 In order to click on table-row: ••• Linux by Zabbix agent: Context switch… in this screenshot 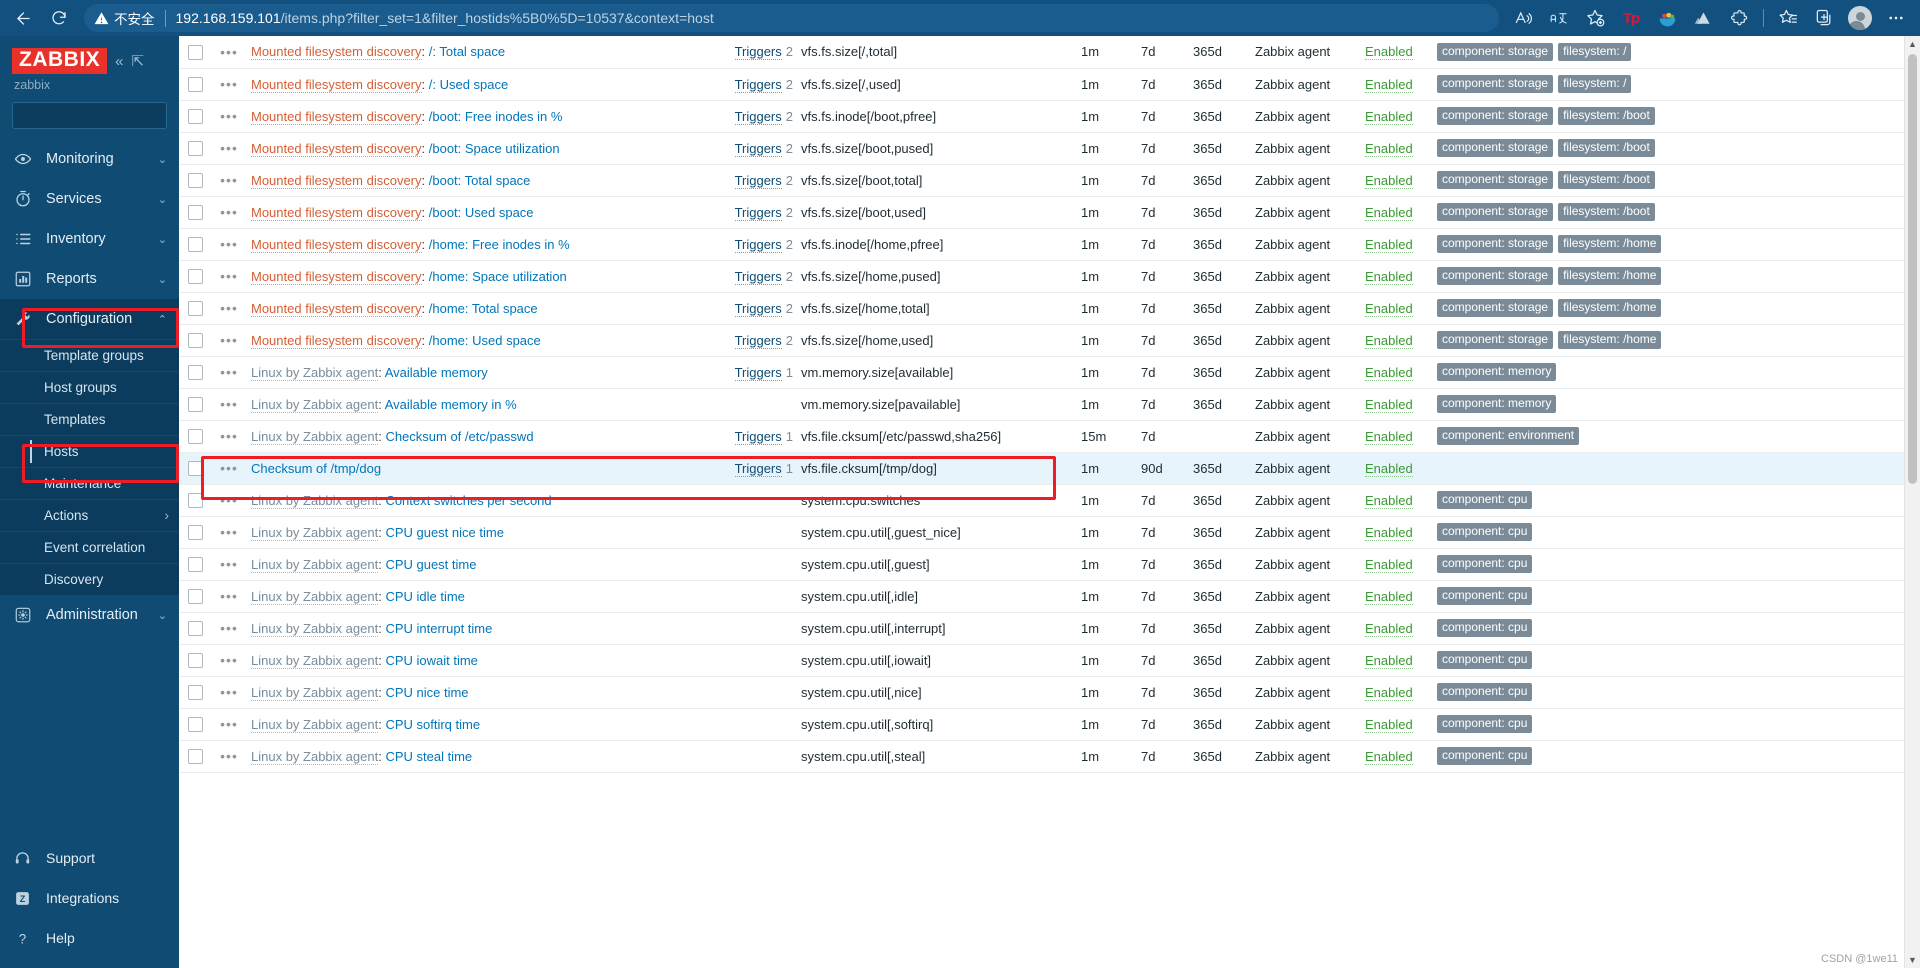, I will do `click(1049, 500)`.